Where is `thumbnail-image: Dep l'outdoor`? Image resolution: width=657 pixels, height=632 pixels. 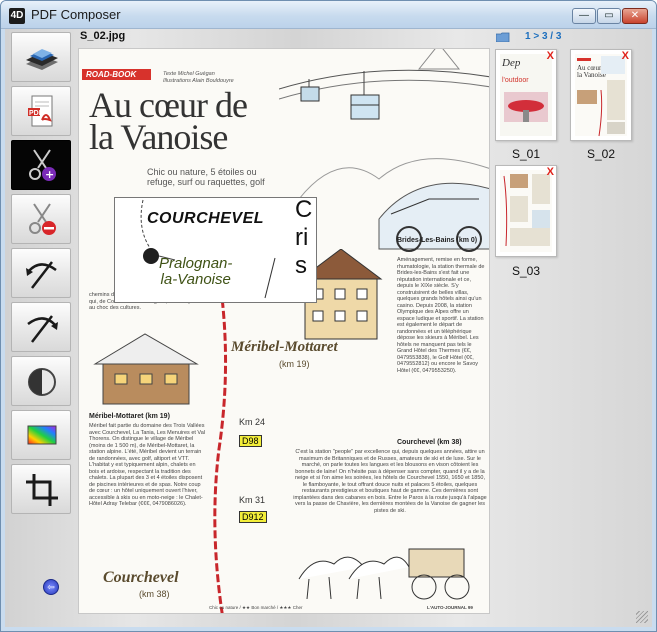
thumbnail-image: Dep l'outdoor is located at coordinates (526, 95).